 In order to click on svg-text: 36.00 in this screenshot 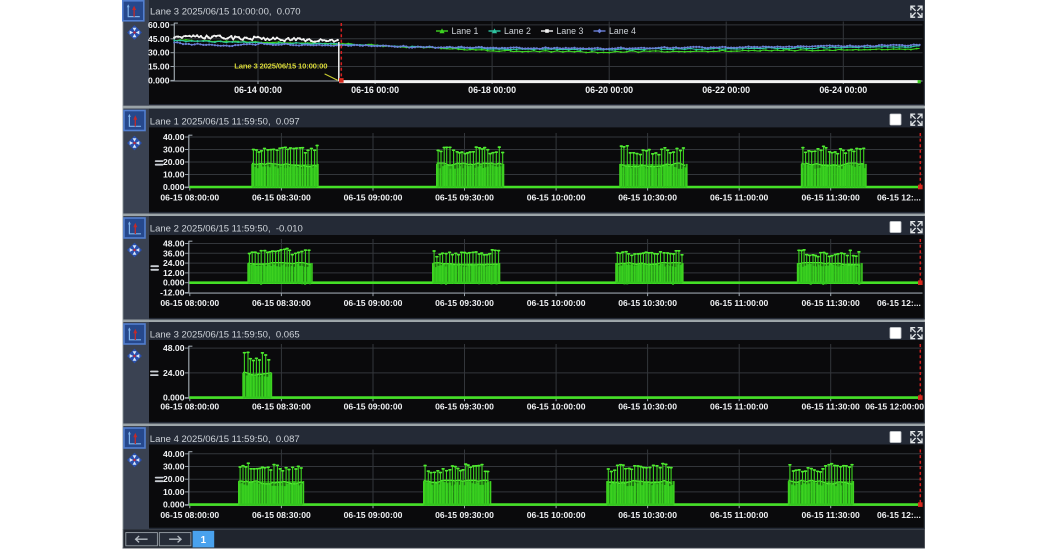, I will do `click(174, 253)`.